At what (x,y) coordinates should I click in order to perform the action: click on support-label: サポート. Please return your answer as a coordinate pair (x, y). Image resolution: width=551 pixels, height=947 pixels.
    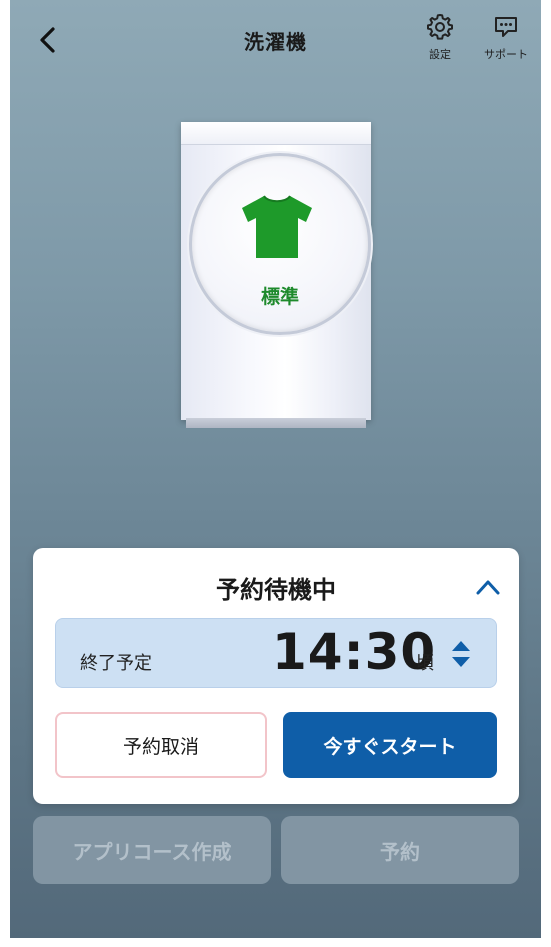
    Looking at the image, I should click on (506, 54).